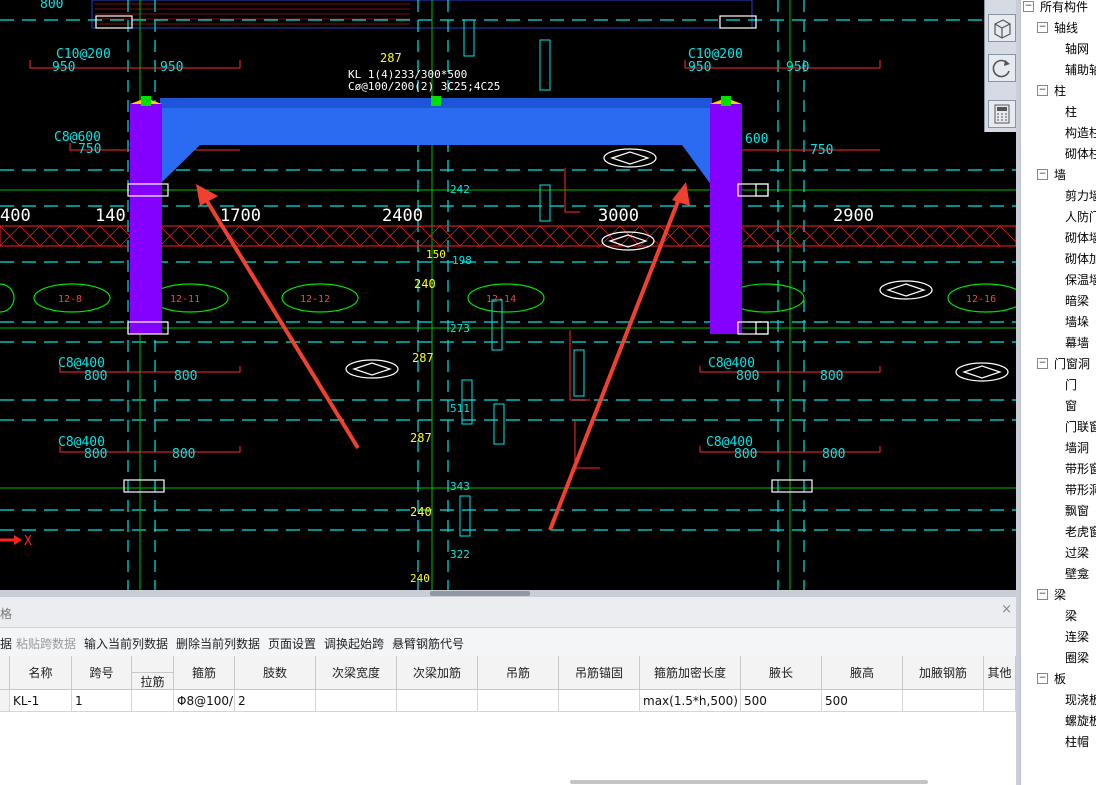 Image resolution: width=1096 pixels, height=785 pixels. What do you see at coordinates (1051, 90) in the screenshot?
I see `tree-item: − 柱` at bounding box center [1051, 90].